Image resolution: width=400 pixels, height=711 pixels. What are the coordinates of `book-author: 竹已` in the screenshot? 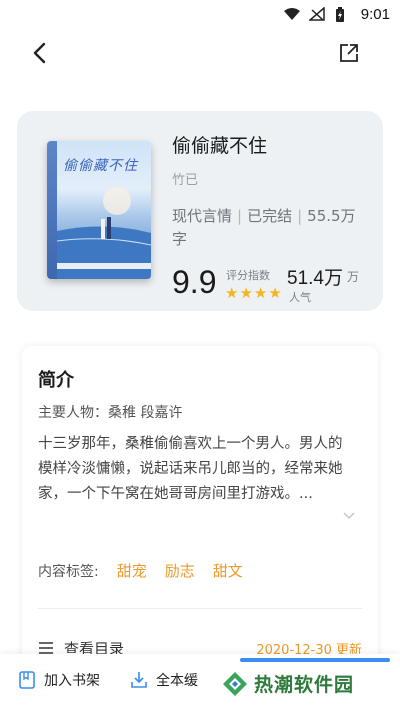 It's located at (185, 178).